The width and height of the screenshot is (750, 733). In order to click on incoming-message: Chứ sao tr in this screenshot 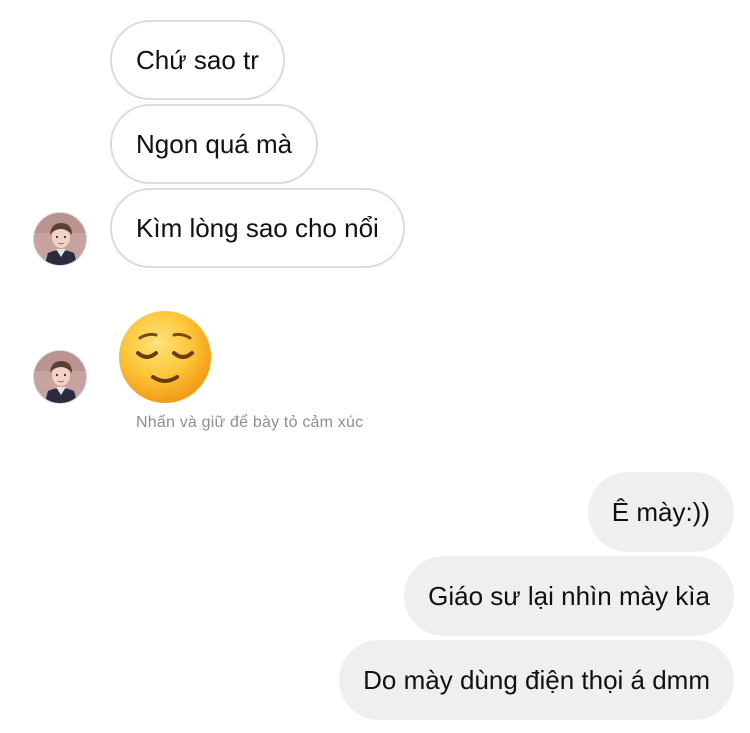, I will do `click(197, 60)`.